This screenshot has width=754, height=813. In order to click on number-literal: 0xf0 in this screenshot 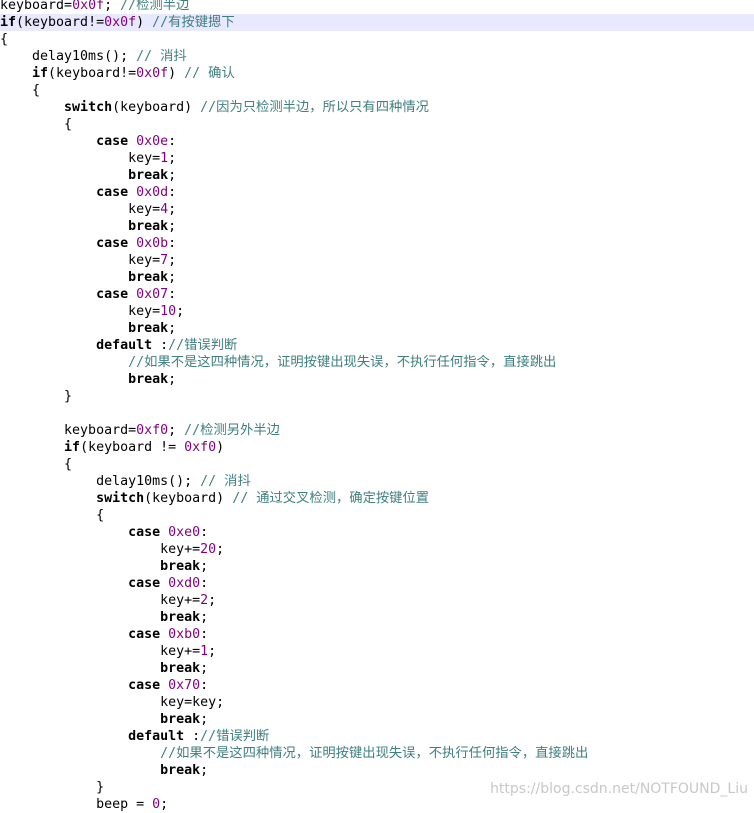, I will do `click(200, 447)`.